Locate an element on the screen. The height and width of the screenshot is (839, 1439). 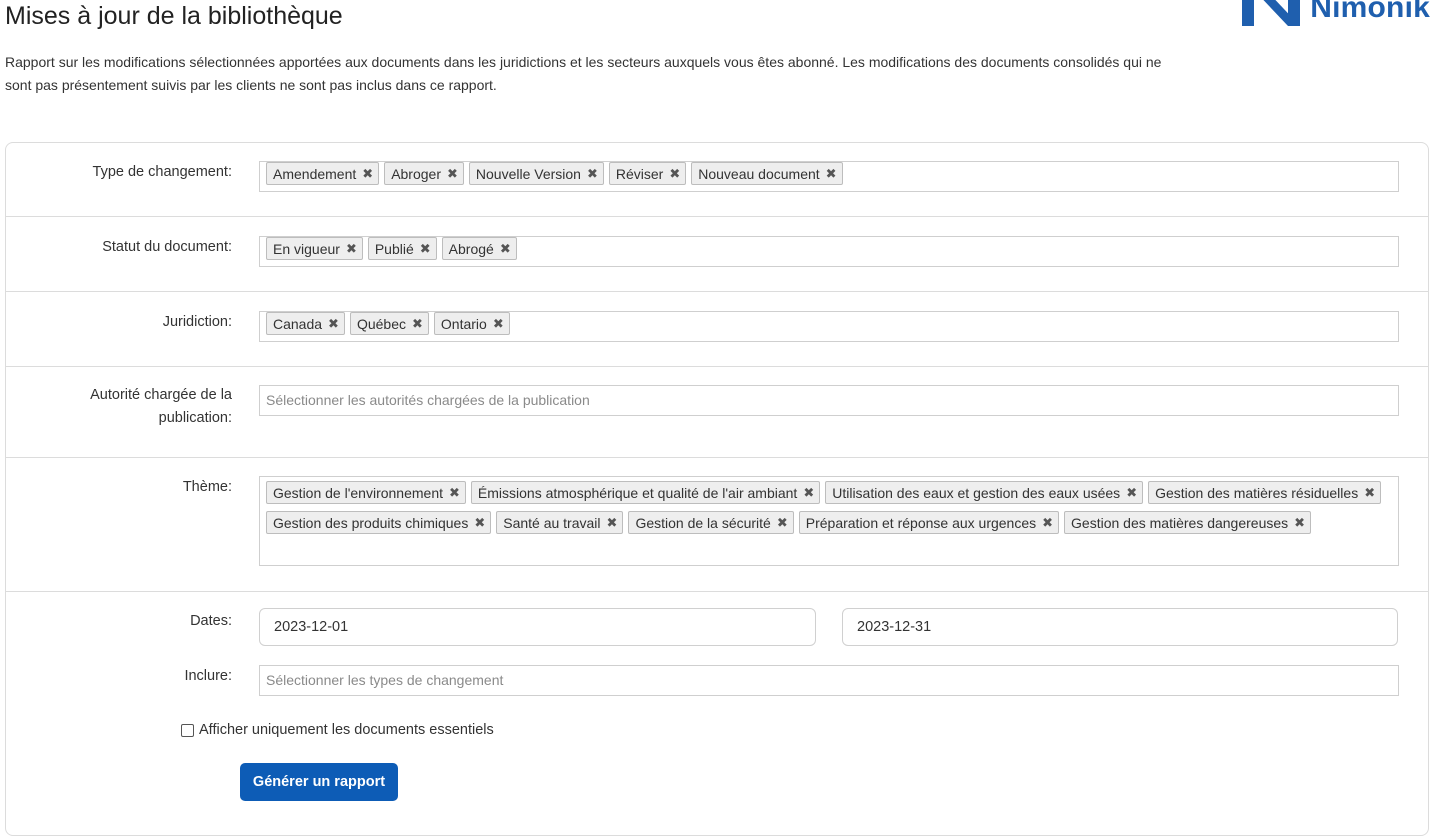
tag-label: Québec is located at coordinates (381, 323).